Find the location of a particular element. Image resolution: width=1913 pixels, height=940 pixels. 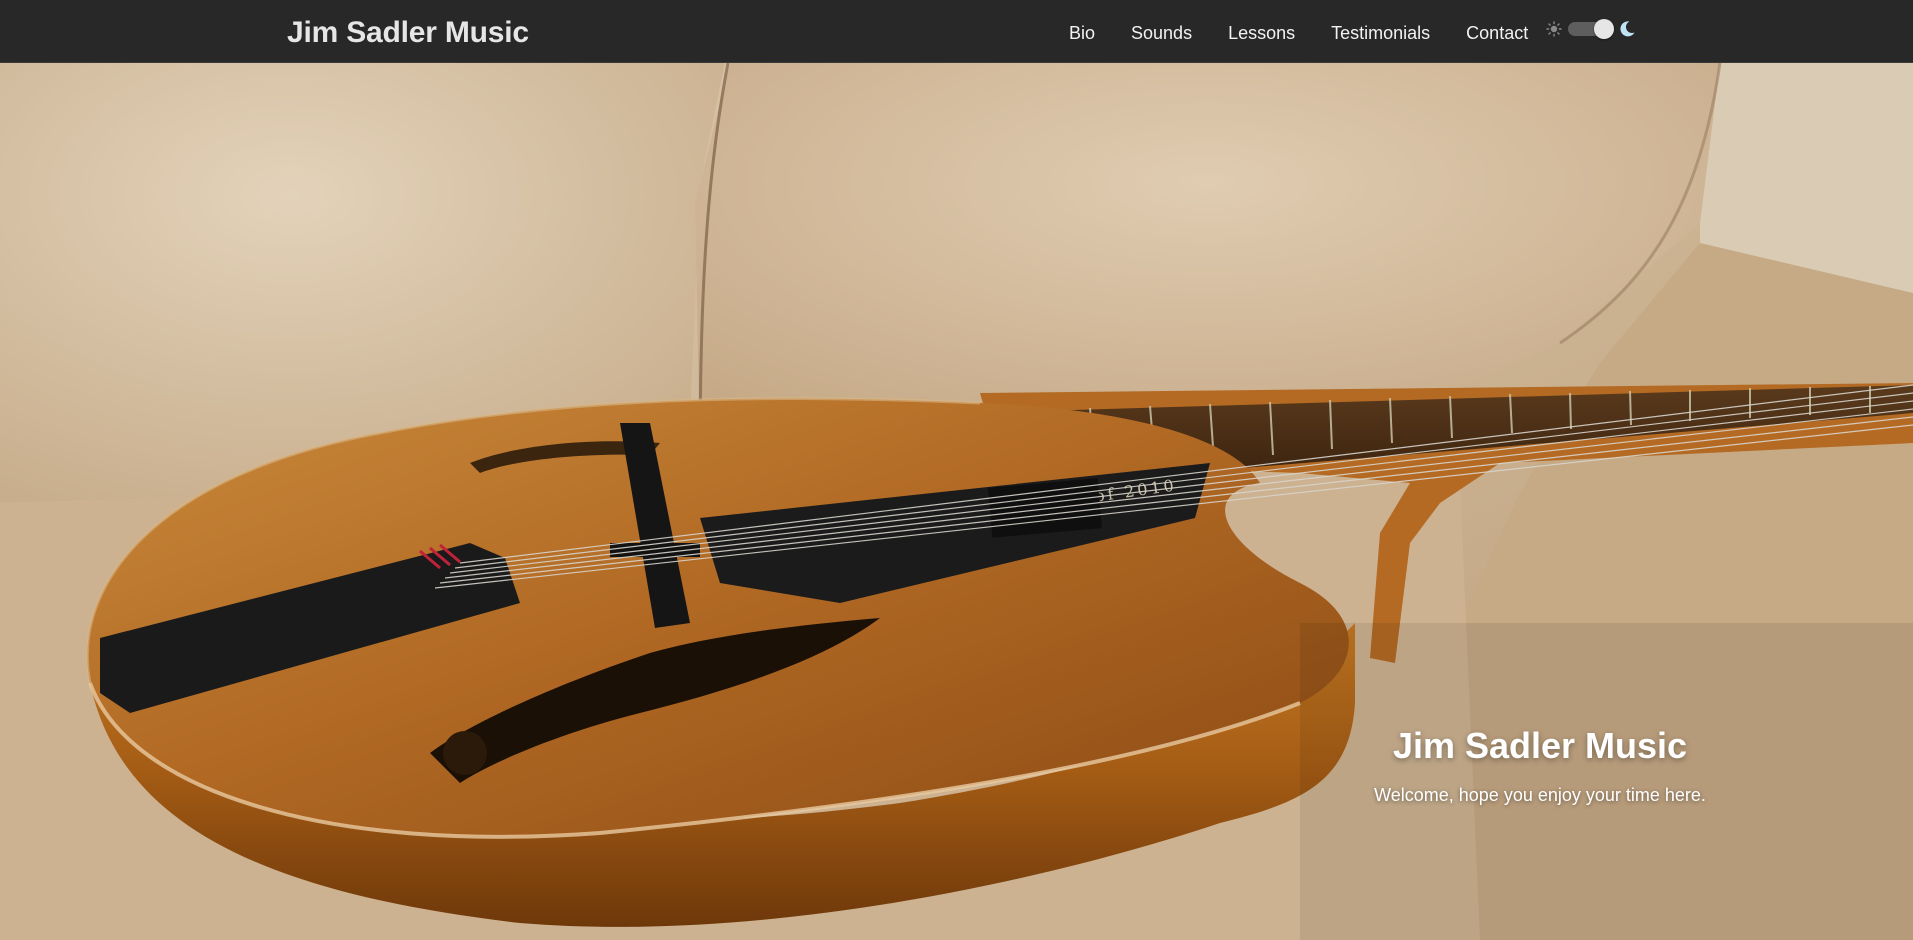

nav-item-lessons: Lessons is located at coordinates (1261, 33).